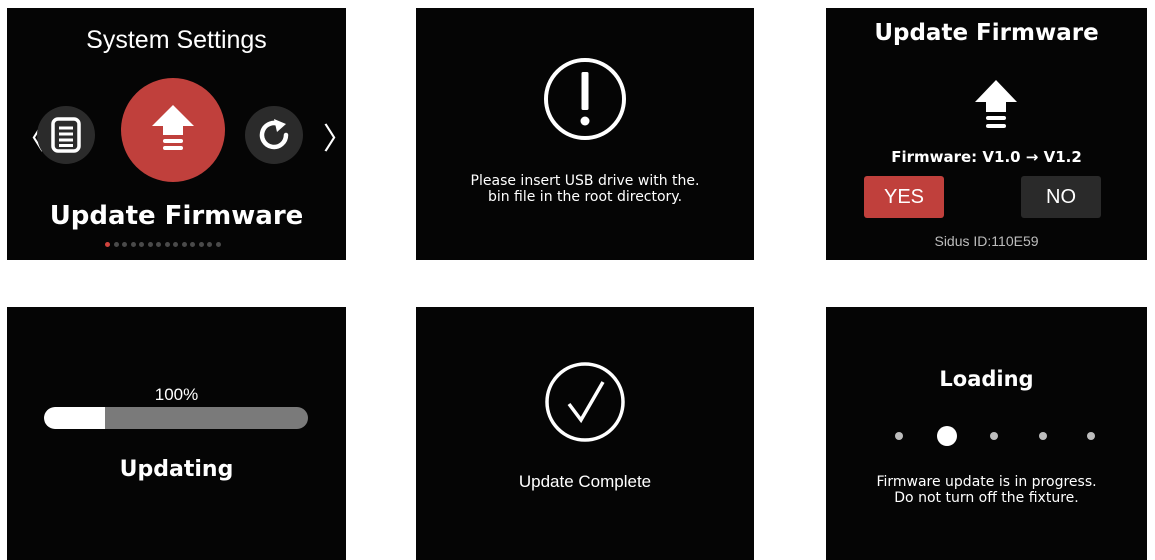 The height and width of the screenshot is (560, 1155). What do you see at coordinates (904, 197) in the screenshot?
I see `yes-button: YES` at bounding box center [904, 197].